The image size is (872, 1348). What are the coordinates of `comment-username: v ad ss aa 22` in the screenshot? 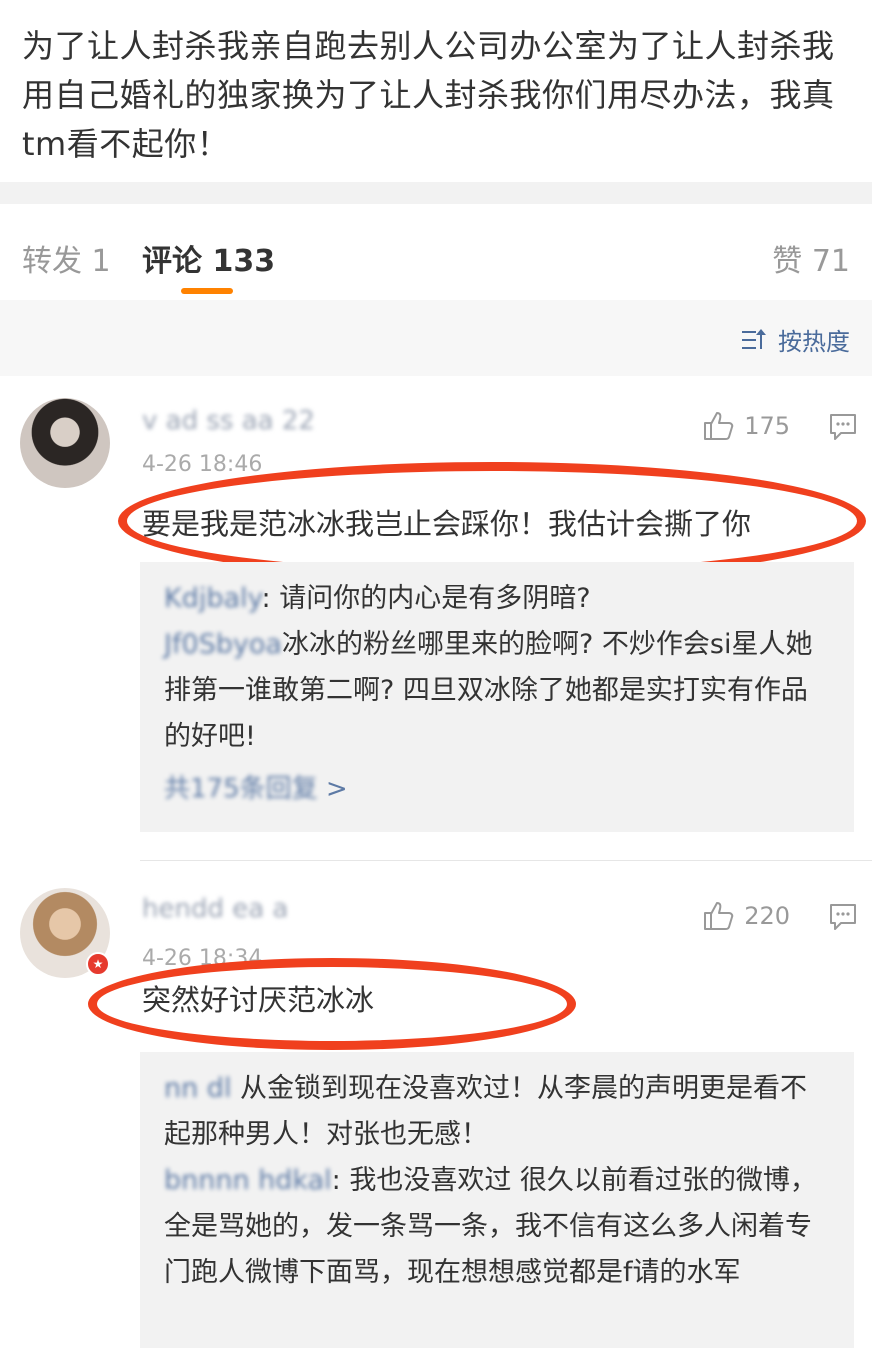 It's located at (228, 421).